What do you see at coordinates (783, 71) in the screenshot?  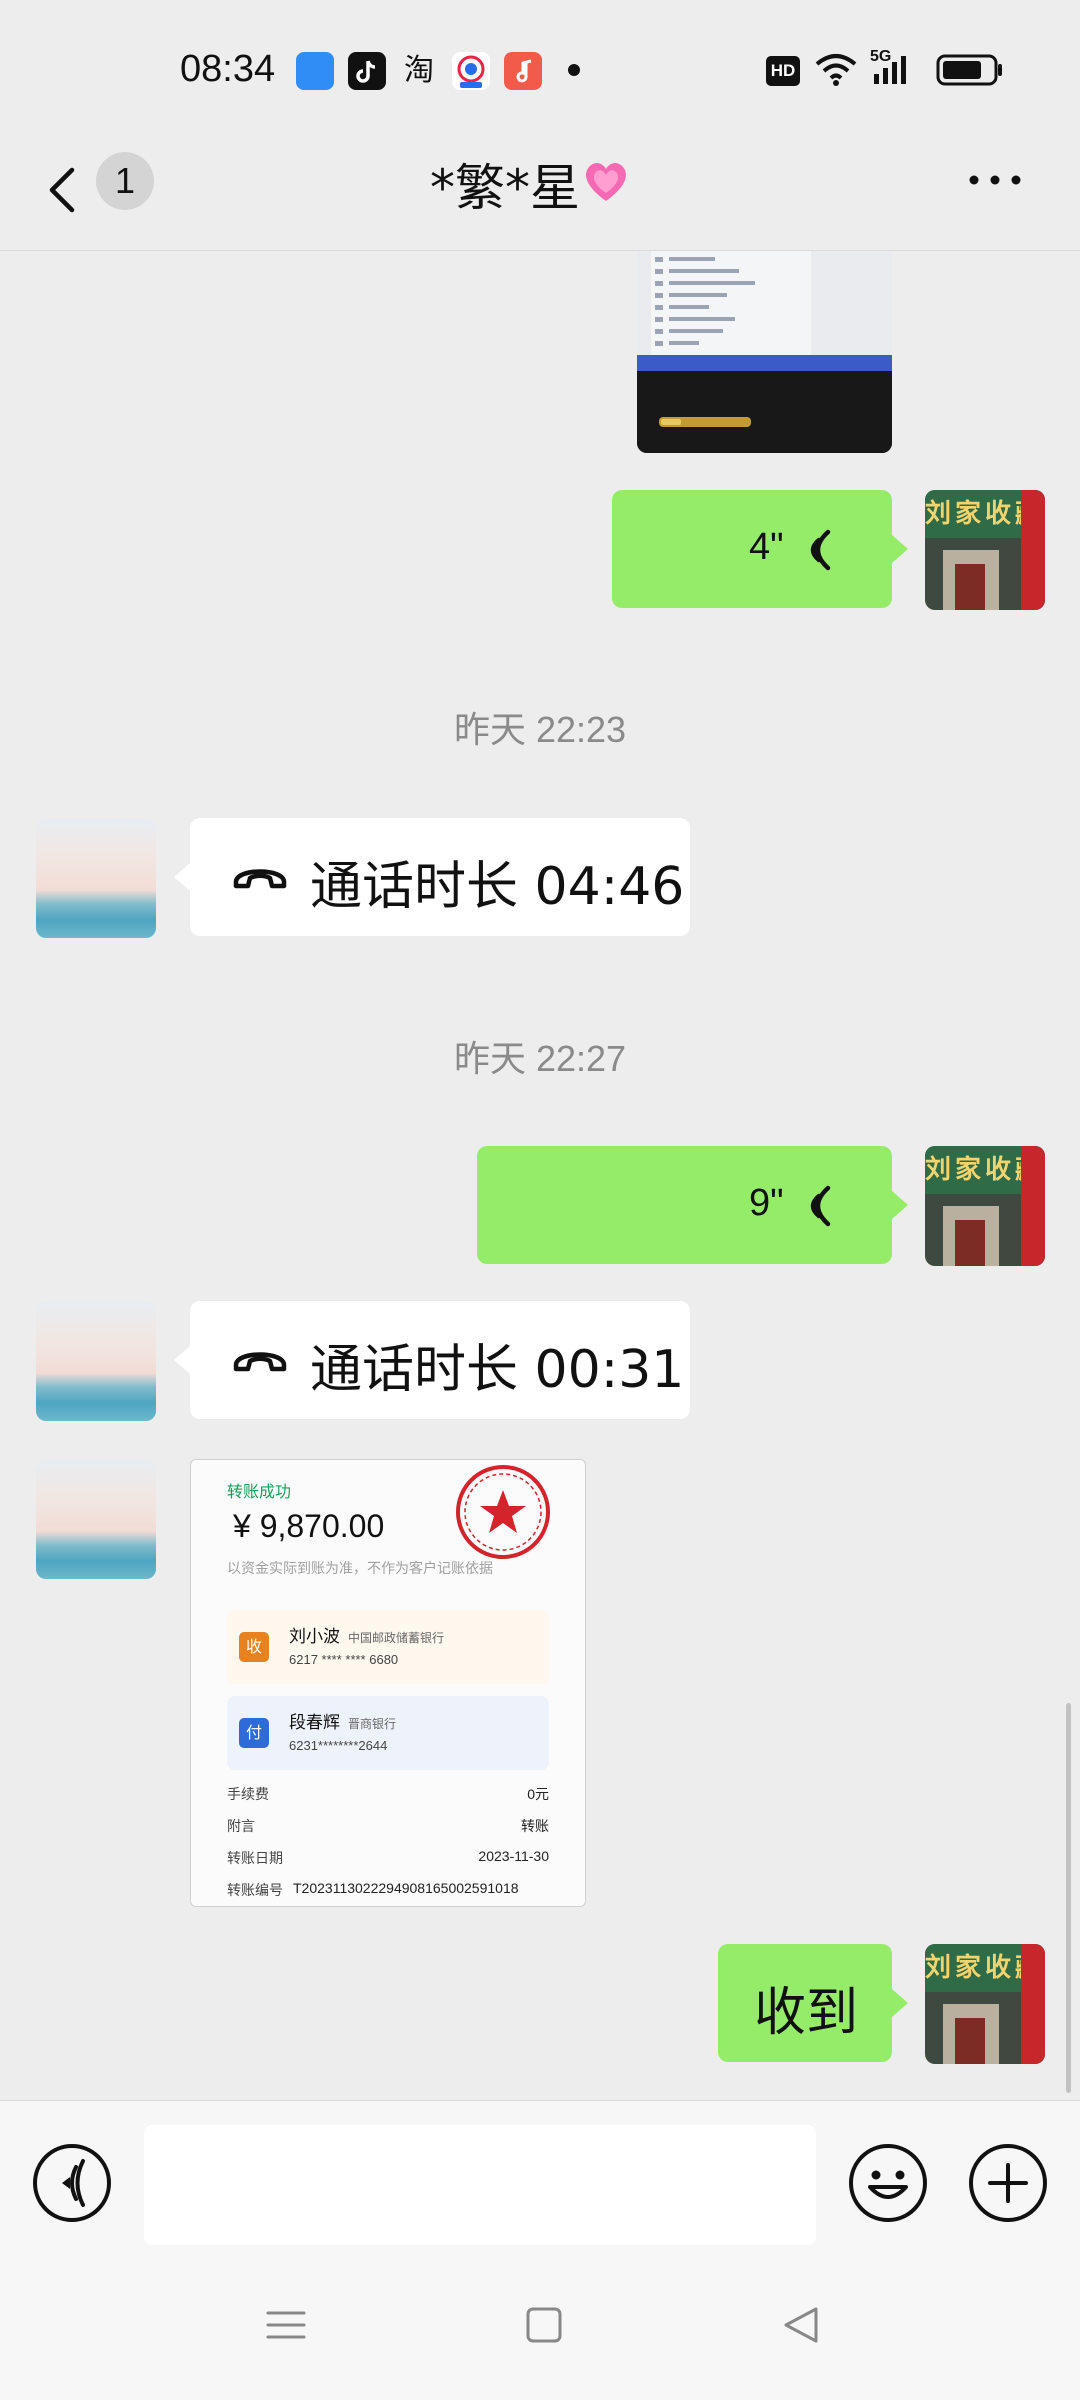 I see `hd-icon: HD` at bounding box center [783, 71].